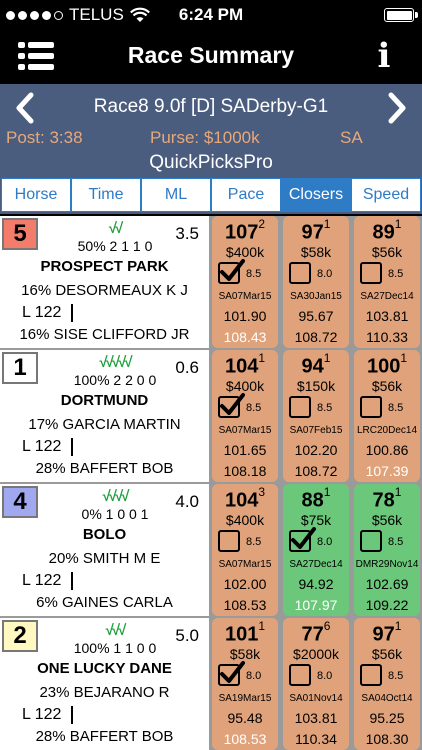 The height and width of the screenshot is (750, 422). Describe the element at coordinates (383, 634) in the screenshot. I see `figure-value: 97` at that location.